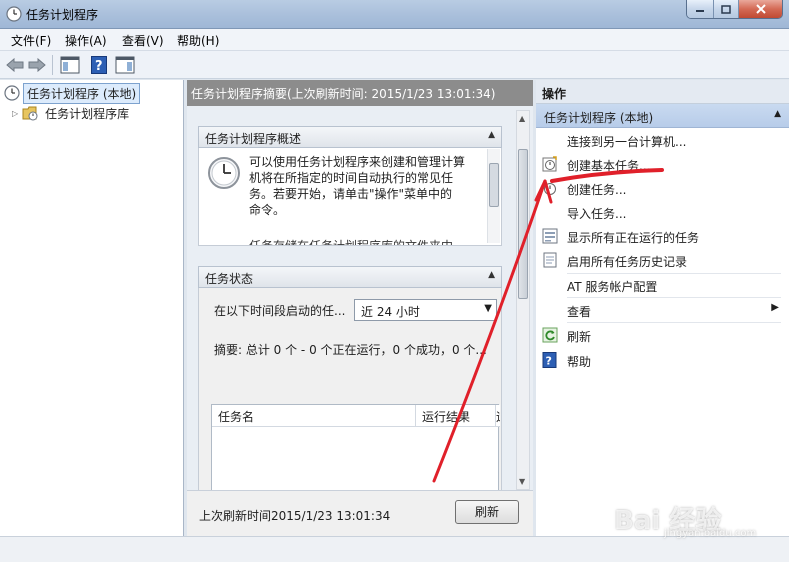 This screenshot has width=789, height=562. I want to click on scroll-down-icon: ▼, so click(522, 481).